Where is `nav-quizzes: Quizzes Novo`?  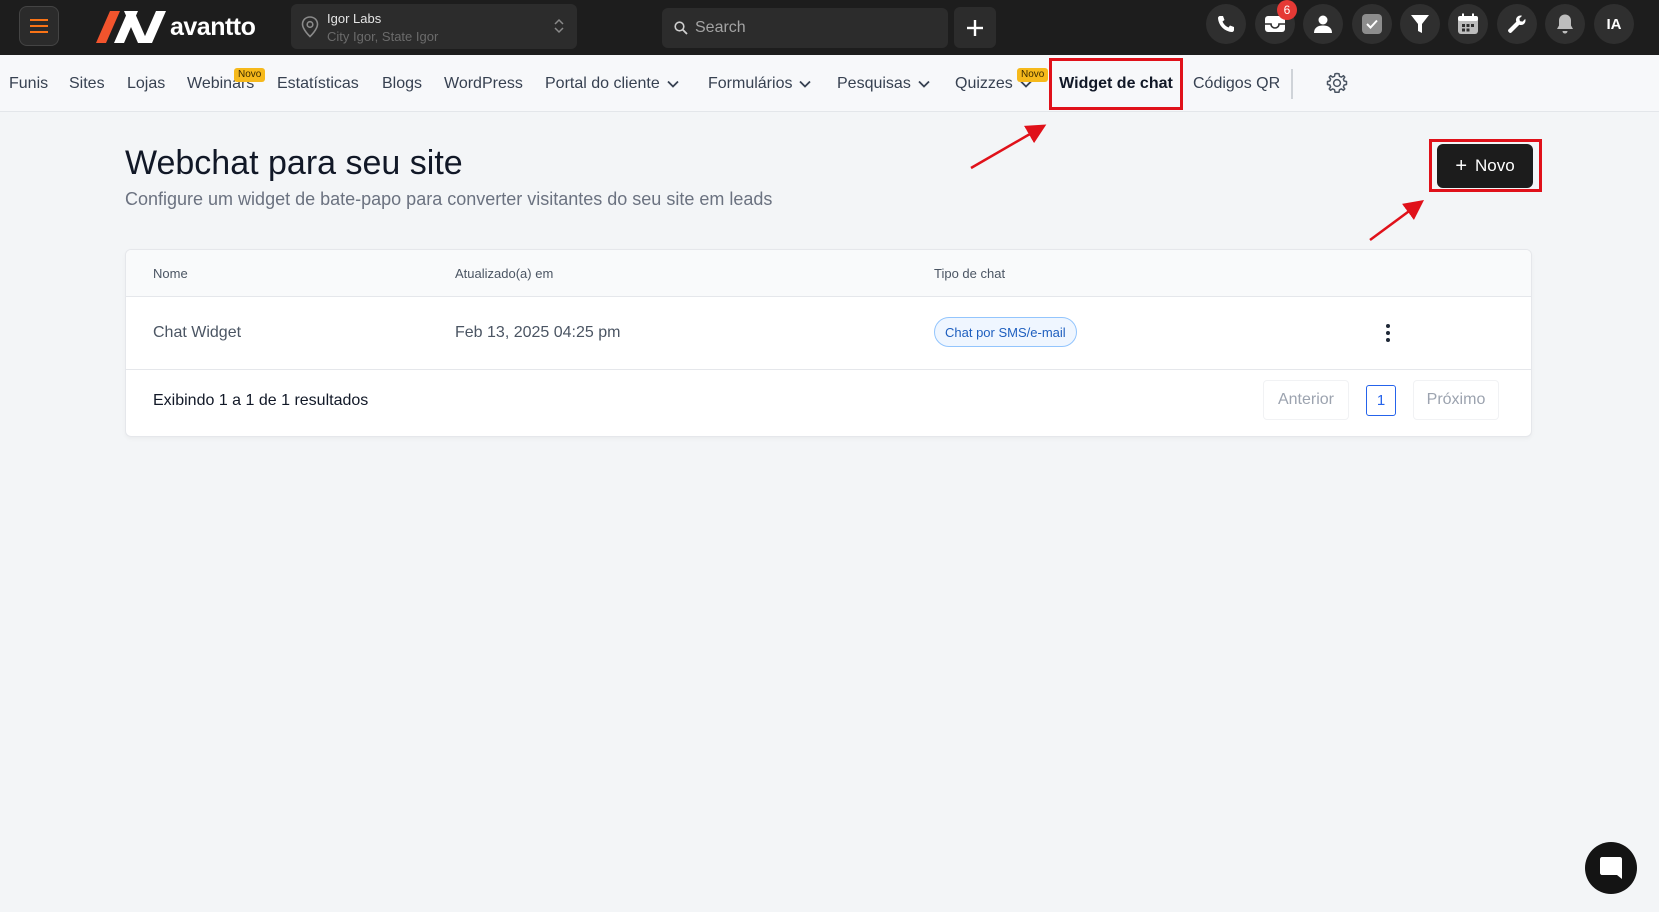
nav-quizzes: Quizzes Novo is located at coordinates (1002, 80).